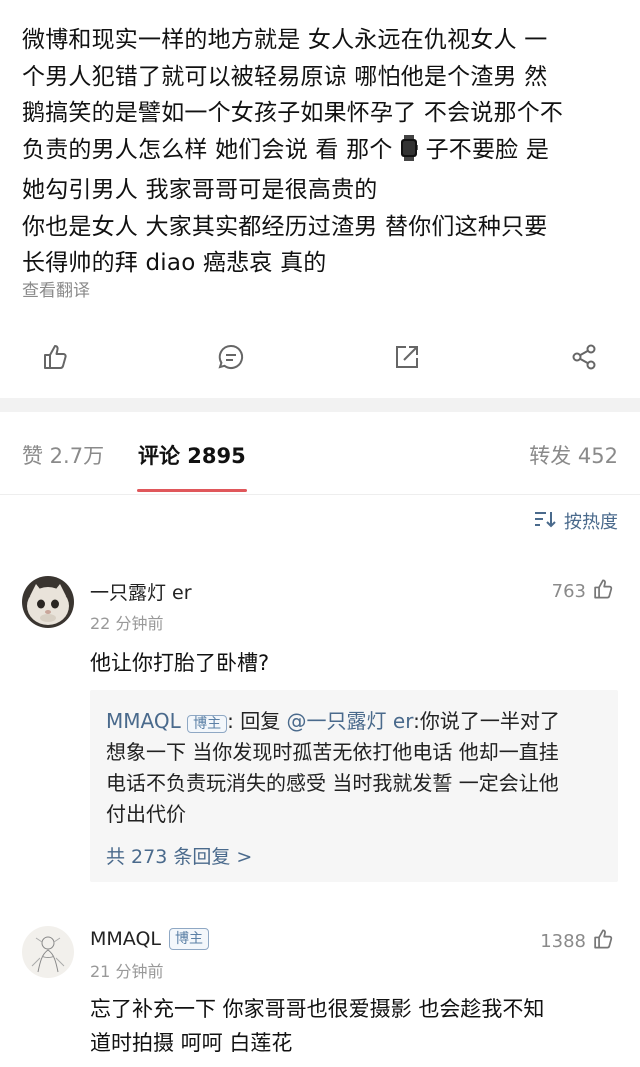 This screenshot has height=1067, width=640. Describe the element at coordinates (407, 357) in the screenshot. I see `repost-icon` at that location.